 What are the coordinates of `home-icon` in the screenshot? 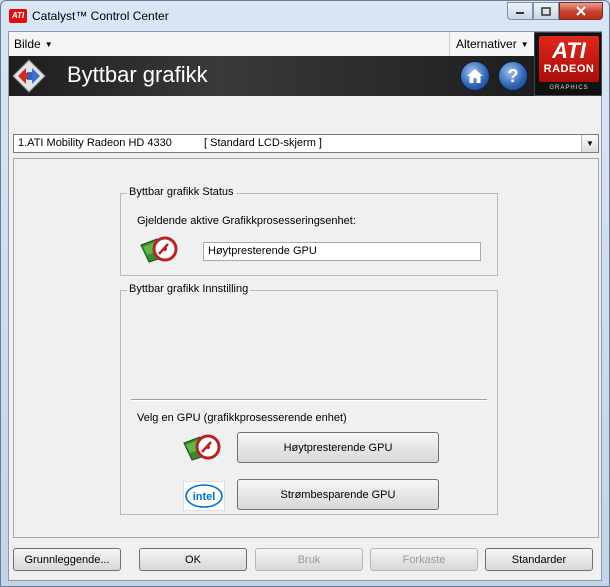 It's located at (475, 76).